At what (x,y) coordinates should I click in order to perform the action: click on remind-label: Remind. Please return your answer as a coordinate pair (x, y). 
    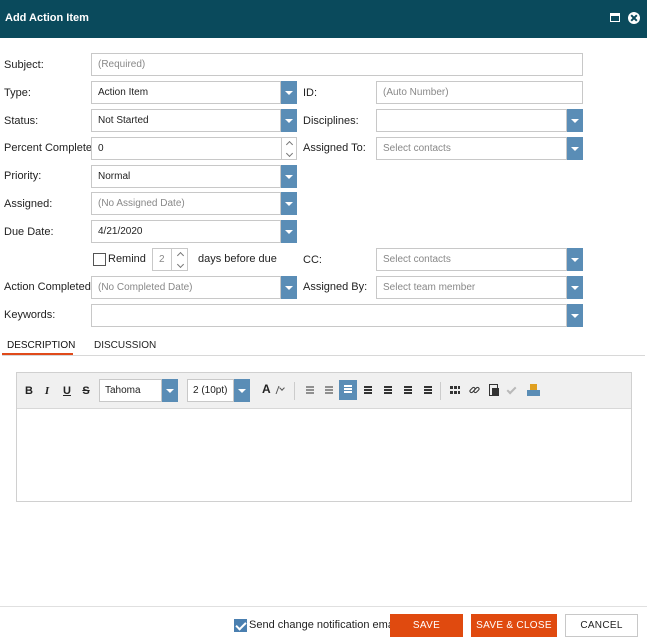
    Looking at the image, I should click on (127, 259).